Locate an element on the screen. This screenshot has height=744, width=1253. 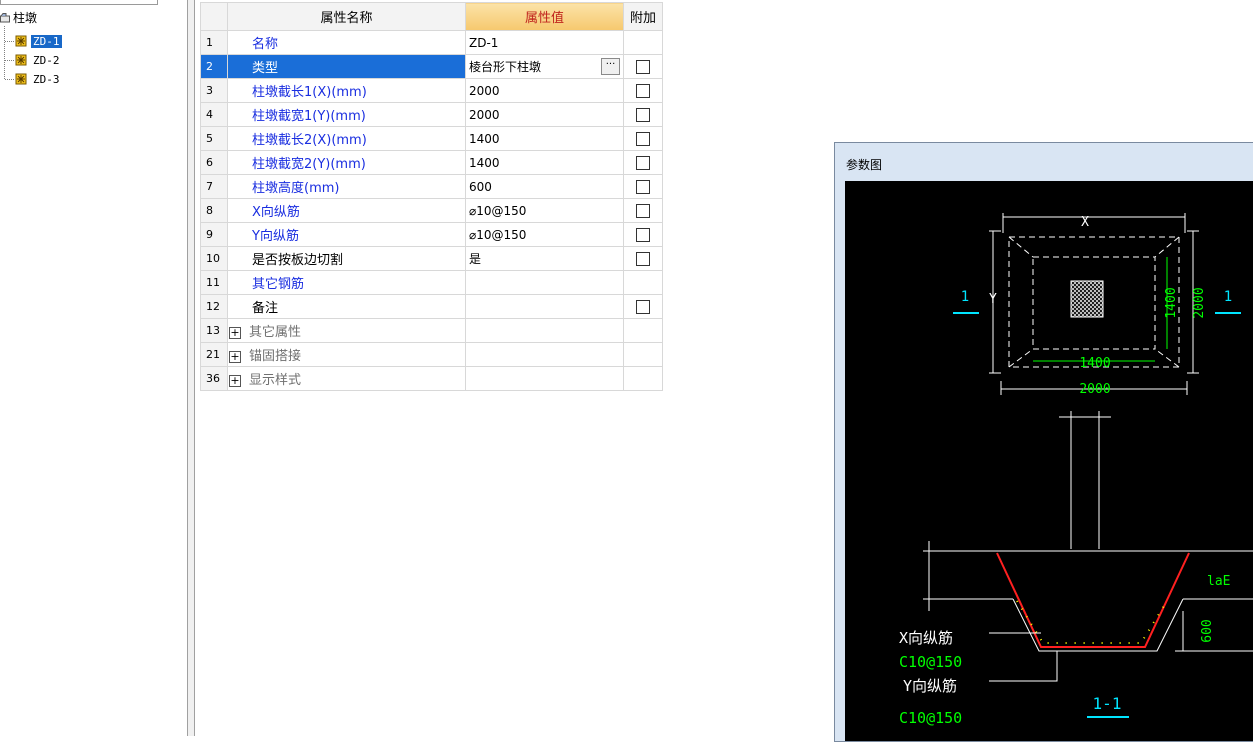
table-row-selected: 2 类型 棱台形下柱墩 ··· is located at coordinates (431, 66).